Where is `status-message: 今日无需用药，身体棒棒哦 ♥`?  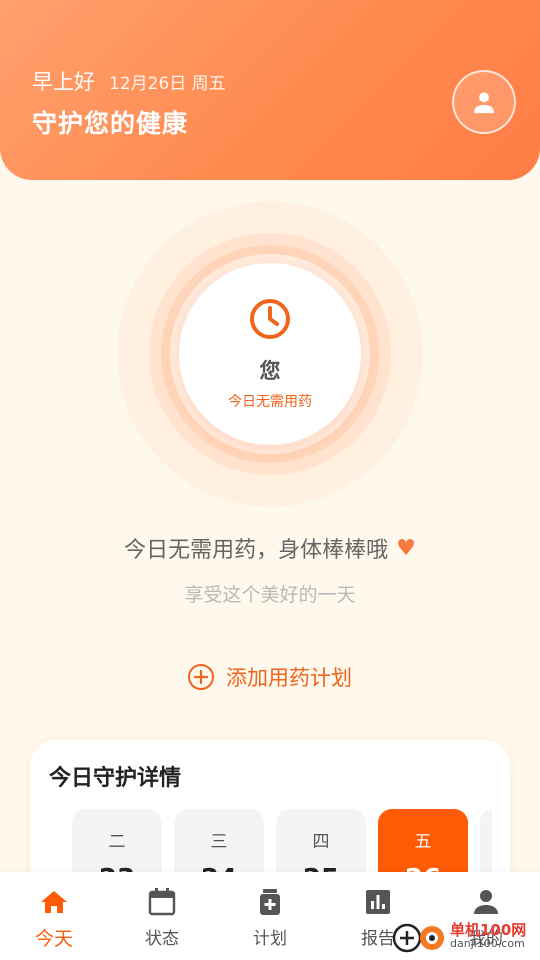
status-message: 今日无需用药，身体棒棒哦 ♥ is located at coordinates (270, 548).